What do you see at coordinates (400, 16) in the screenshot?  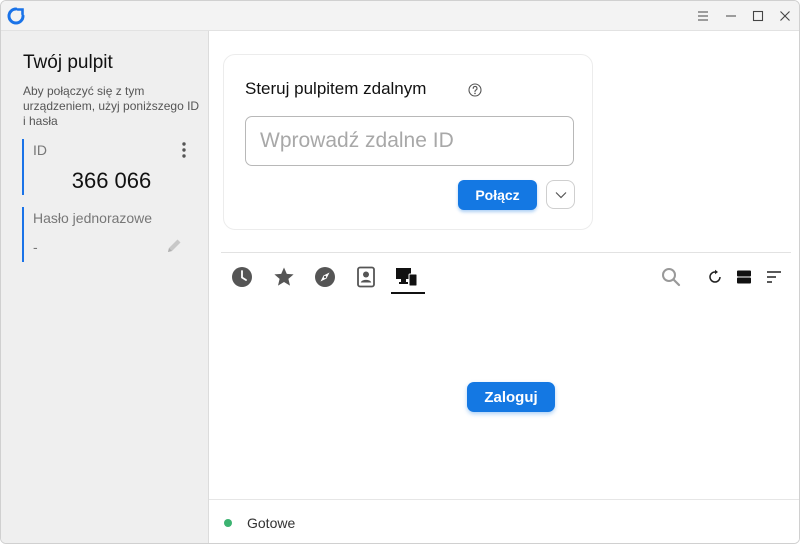 I see `title-bar` at bounding box center [400, 16].